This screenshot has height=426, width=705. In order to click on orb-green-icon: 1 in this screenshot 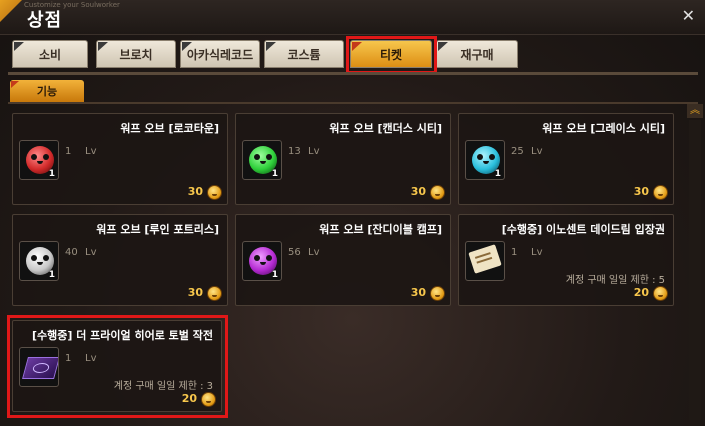, I will do `click(262, 160)`.